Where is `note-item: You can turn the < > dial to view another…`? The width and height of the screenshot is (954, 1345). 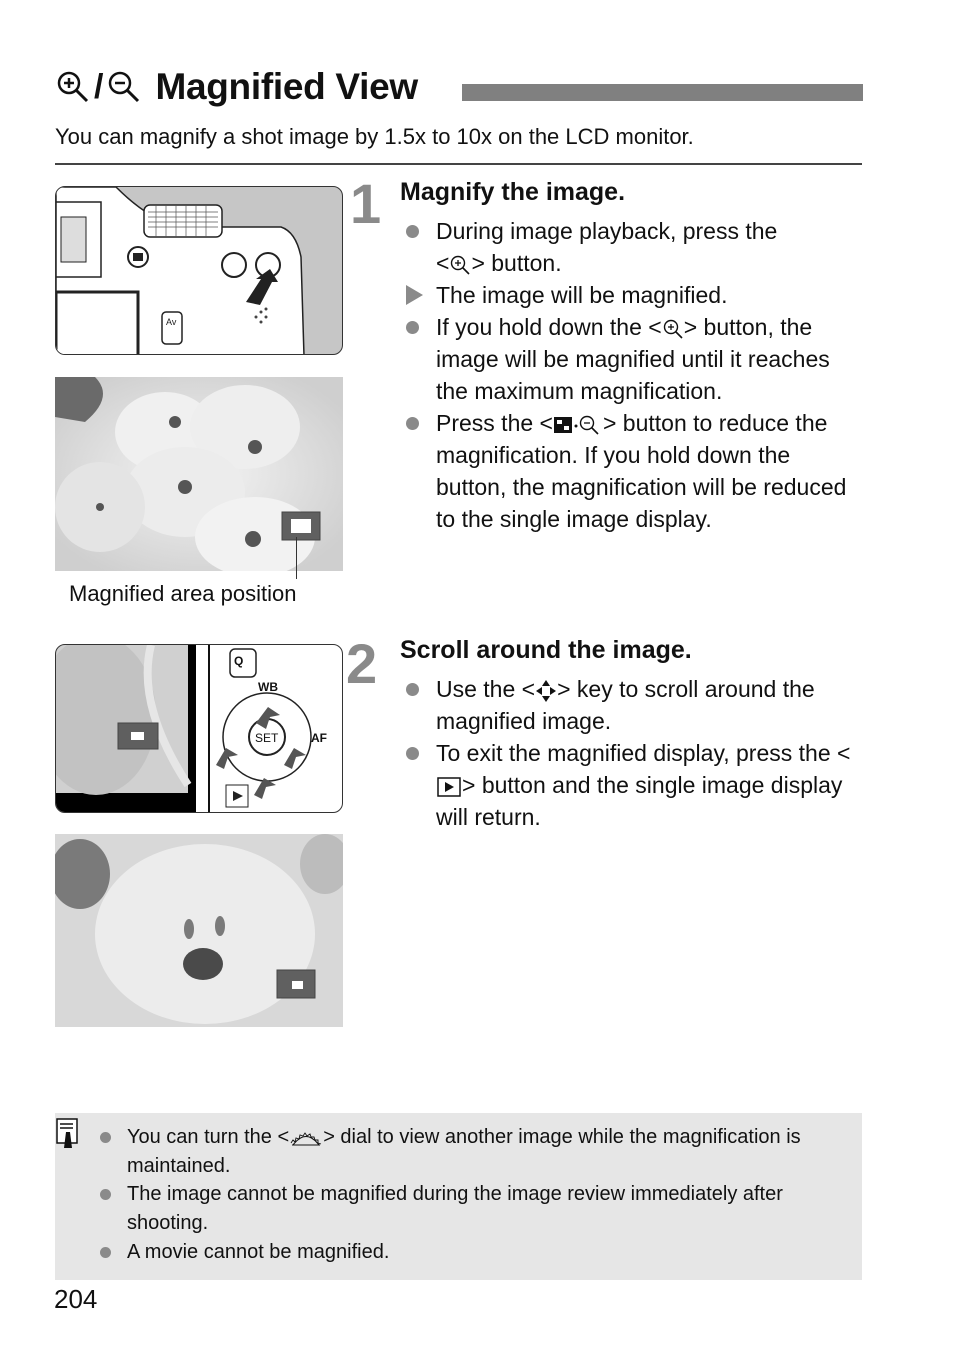 note-item: You can turn the < > dial to view another… is located at coordinates (475, 1151).